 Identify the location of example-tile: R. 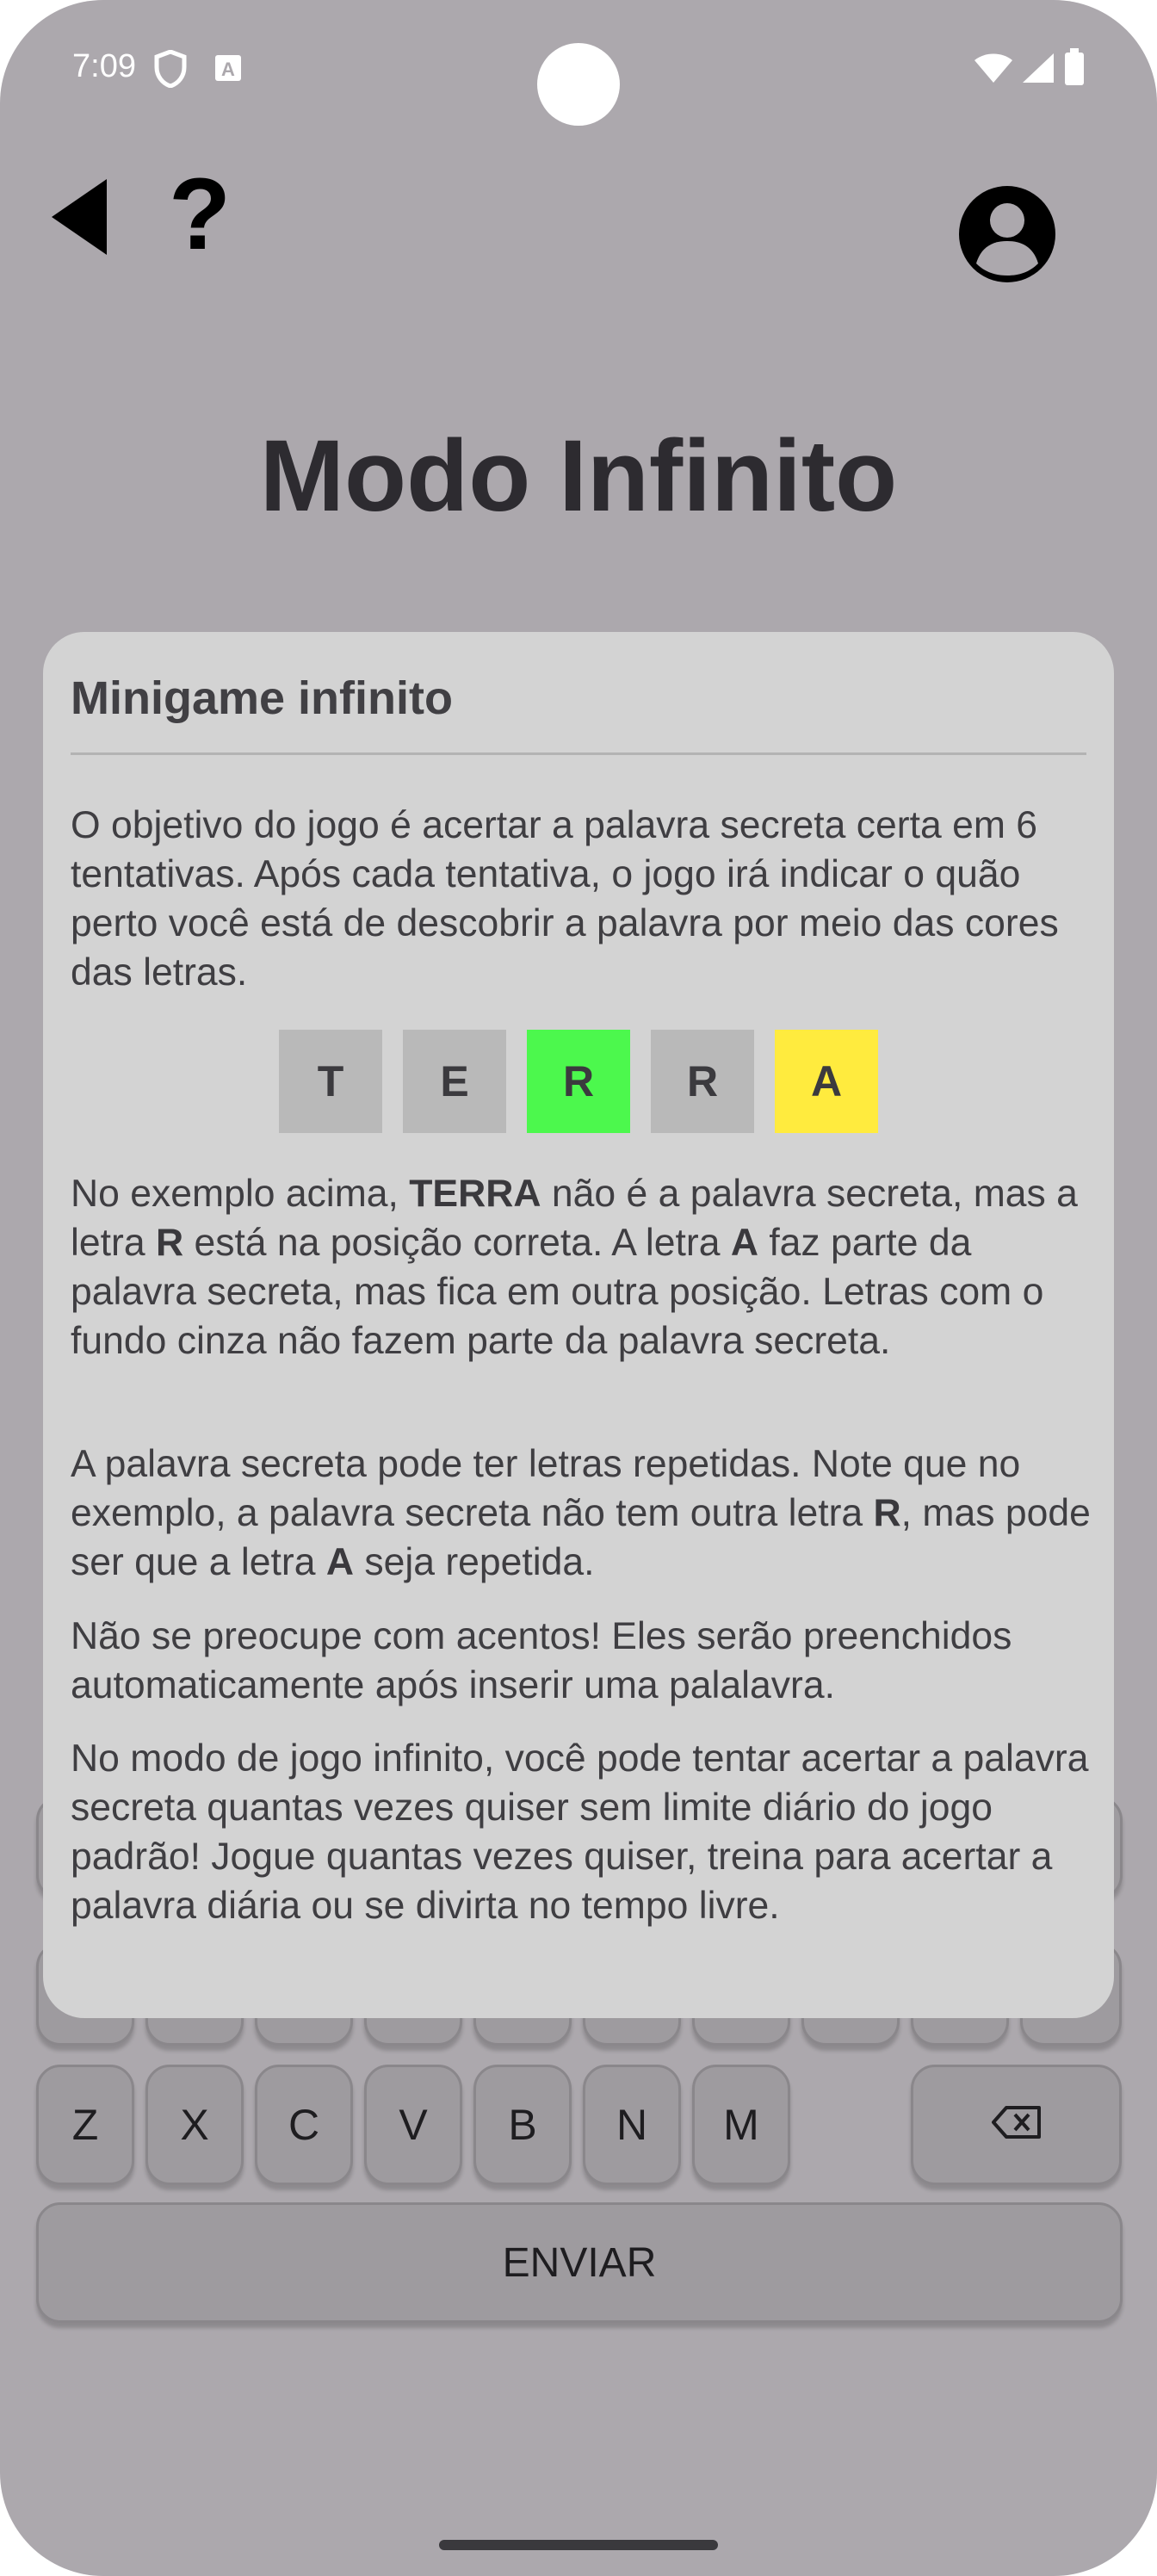
(702, 1081).